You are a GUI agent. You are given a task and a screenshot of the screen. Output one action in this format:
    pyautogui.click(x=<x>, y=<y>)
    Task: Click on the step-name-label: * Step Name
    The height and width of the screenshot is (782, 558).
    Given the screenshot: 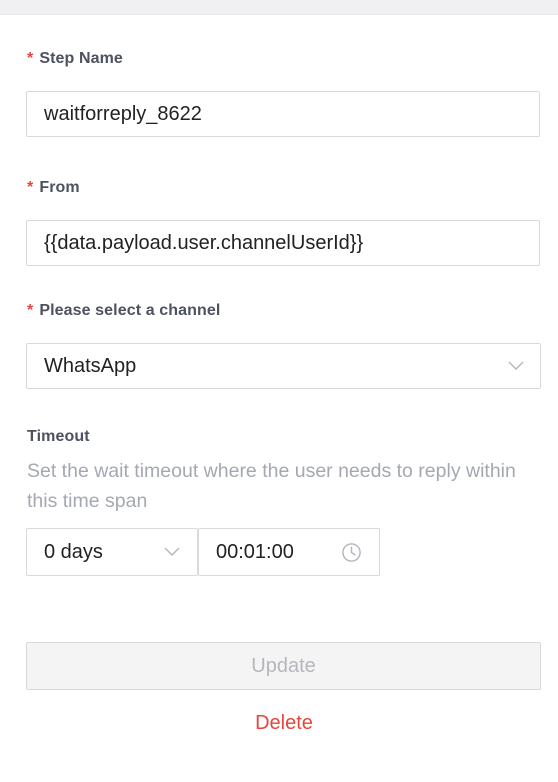 What is the action you would take?
    pyautogui.click(x=75, y=59)
    